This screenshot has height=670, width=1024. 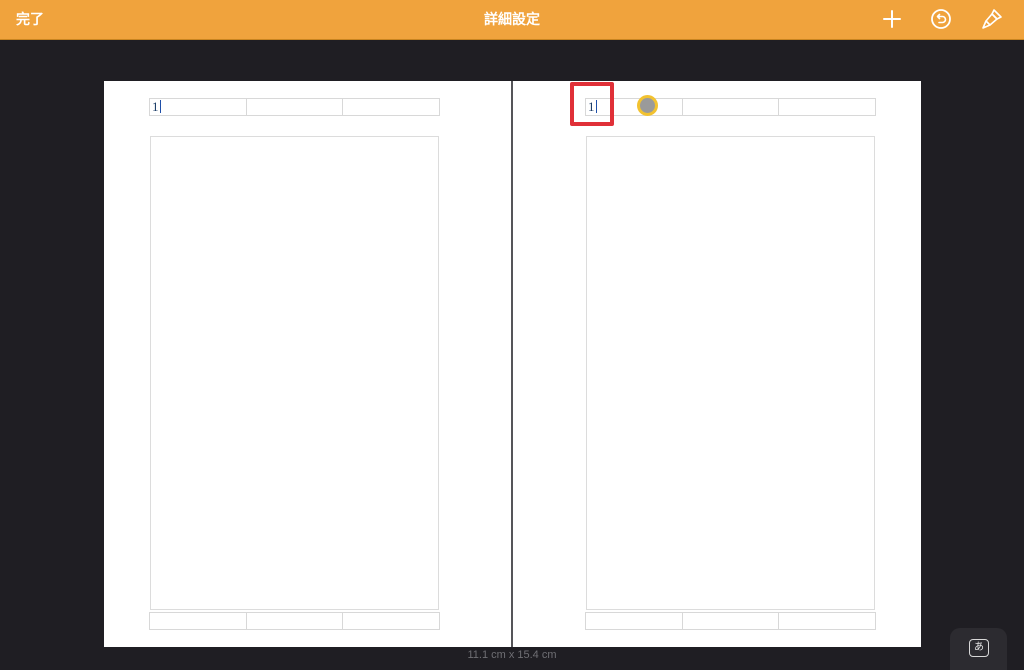 What do you see at coordinates (647, 105) in the screenshot?
I see `touch-indicator` at bounding box center [647, 105].